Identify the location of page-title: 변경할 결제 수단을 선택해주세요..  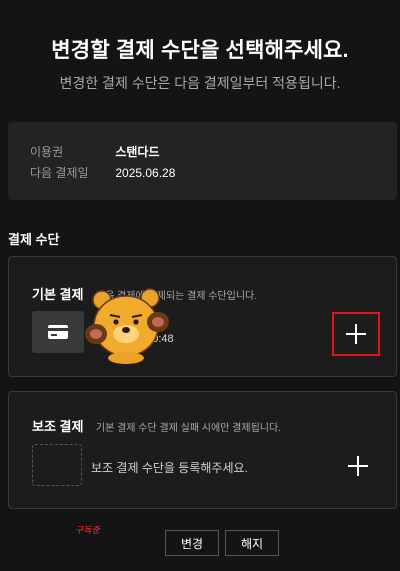
(200, 50).